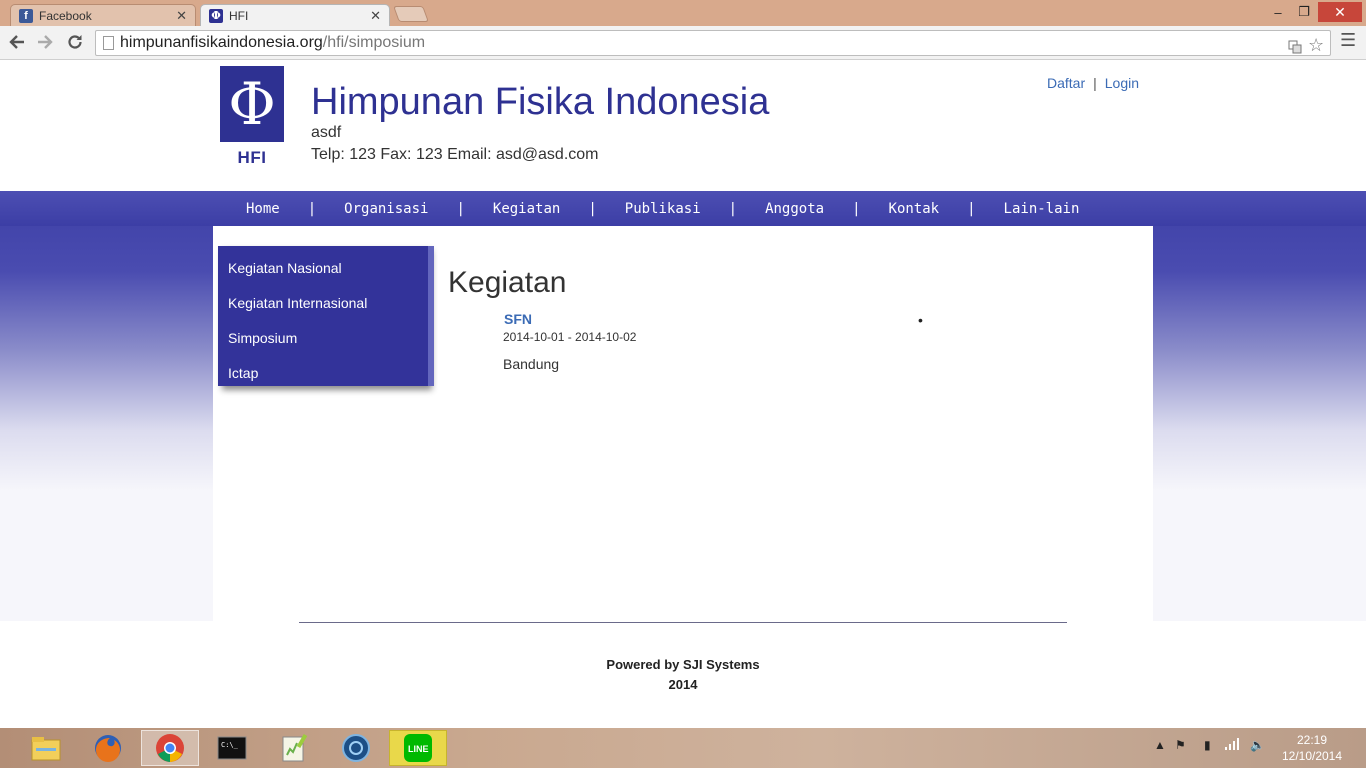  I want to click on line-icon: LINE, so click(418, 748).